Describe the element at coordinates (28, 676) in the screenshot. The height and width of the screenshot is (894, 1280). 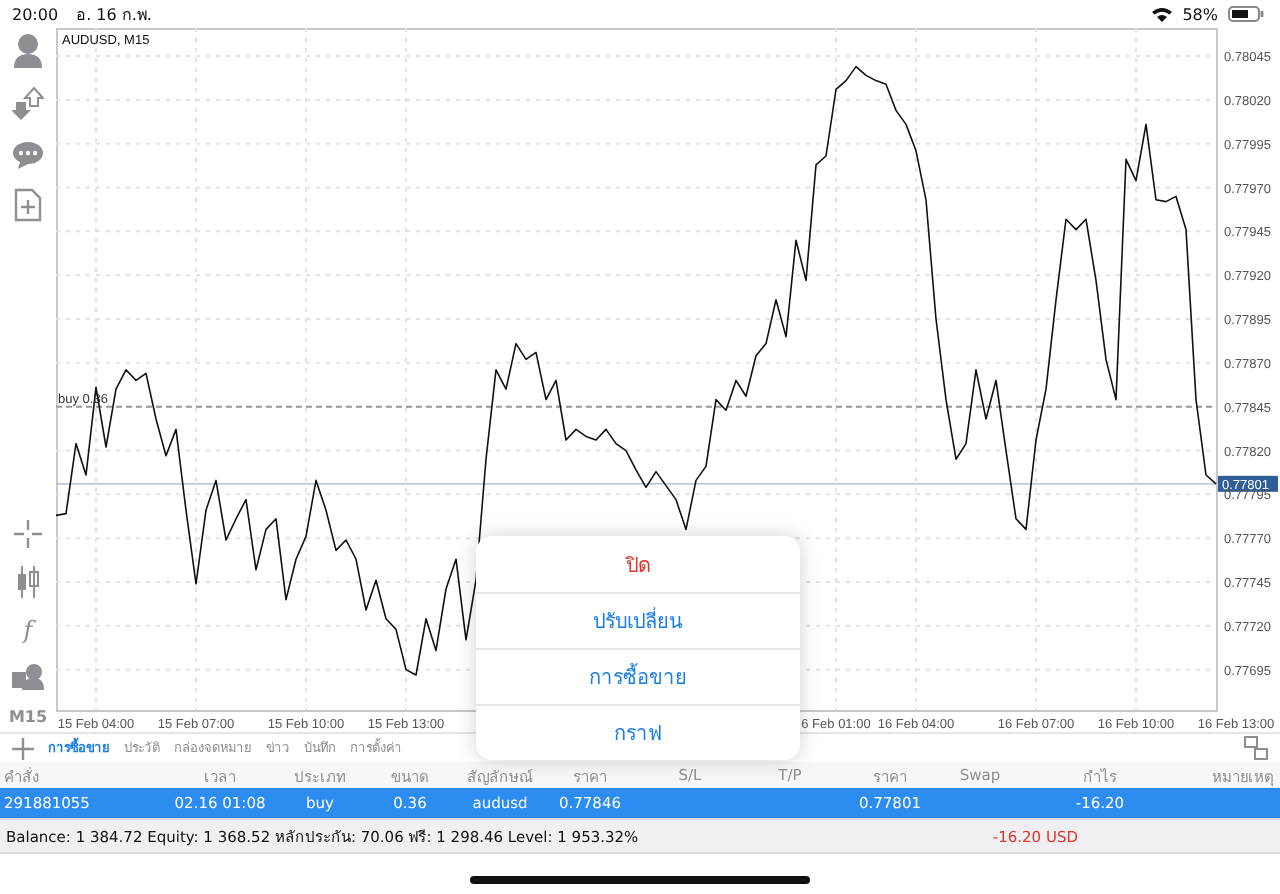
I see `objects-icon` at that location.